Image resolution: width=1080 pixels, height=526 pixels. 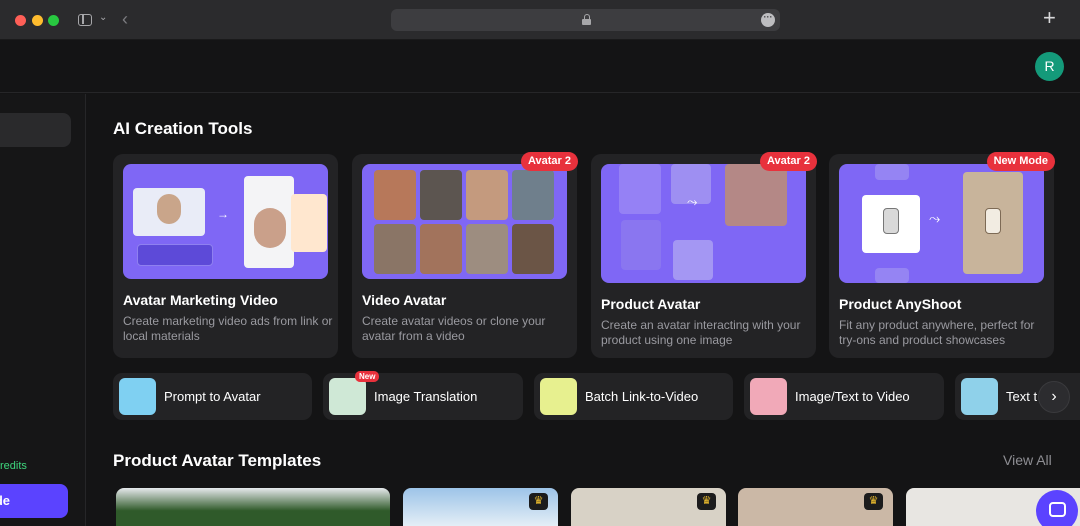 I want to click on chat-bubble-icon, so click(x=1057, y=509).